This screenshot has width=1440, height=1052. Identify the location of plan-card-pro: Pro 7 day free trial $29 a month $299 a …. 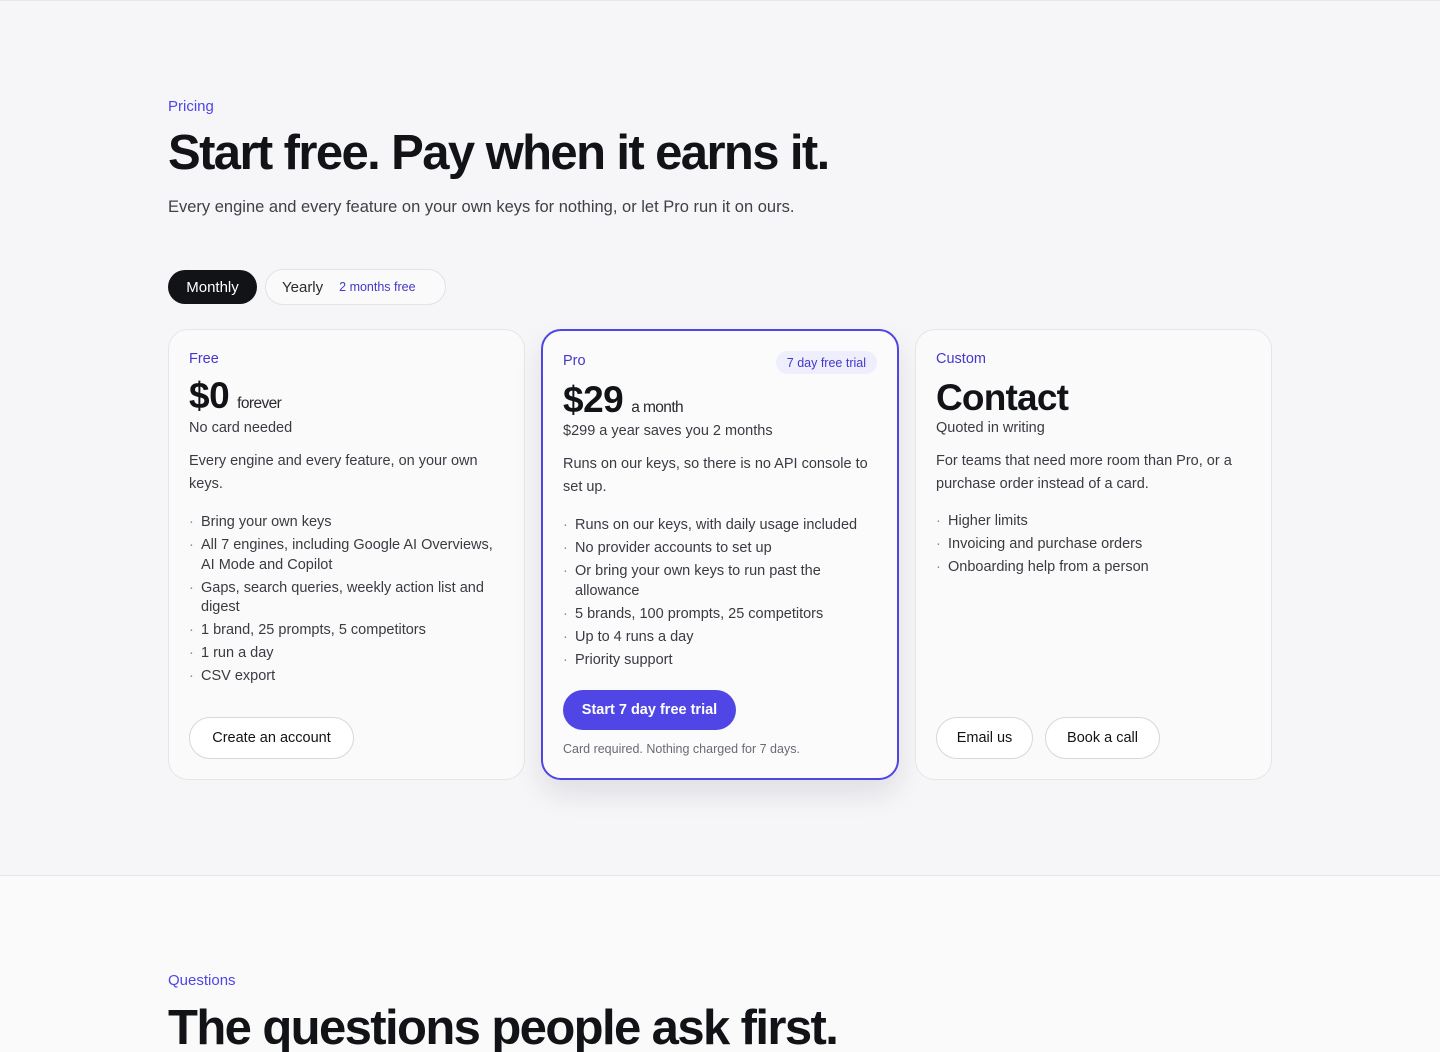
(720, 554).